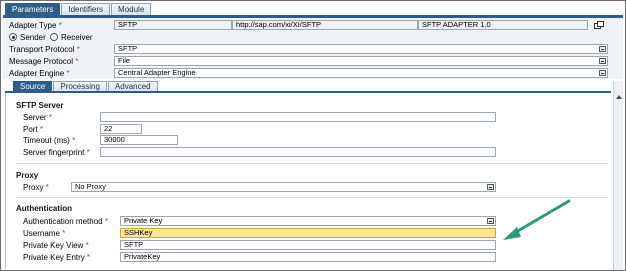  What do you see at coordinates (308, 221) in the screenshot?
I see `auth-method-select: Private Key` at bounding box center [308, 221].